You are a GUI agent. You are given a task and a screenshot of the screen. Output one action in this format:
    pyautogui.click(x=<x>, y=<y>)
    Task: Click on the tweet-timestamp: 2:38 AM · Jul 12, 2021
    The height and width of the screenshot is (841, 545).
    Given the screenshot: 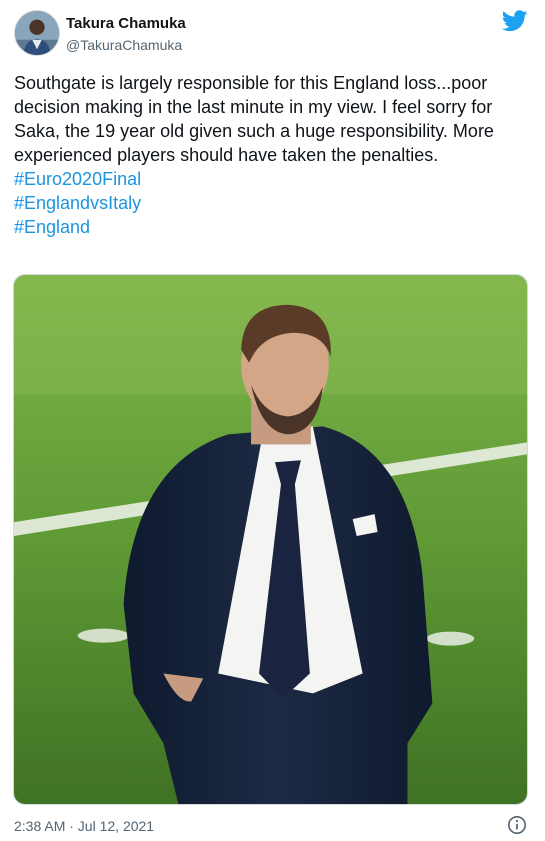 What is the action you would take?
    pyautogui.click(x=84, y=826)
    